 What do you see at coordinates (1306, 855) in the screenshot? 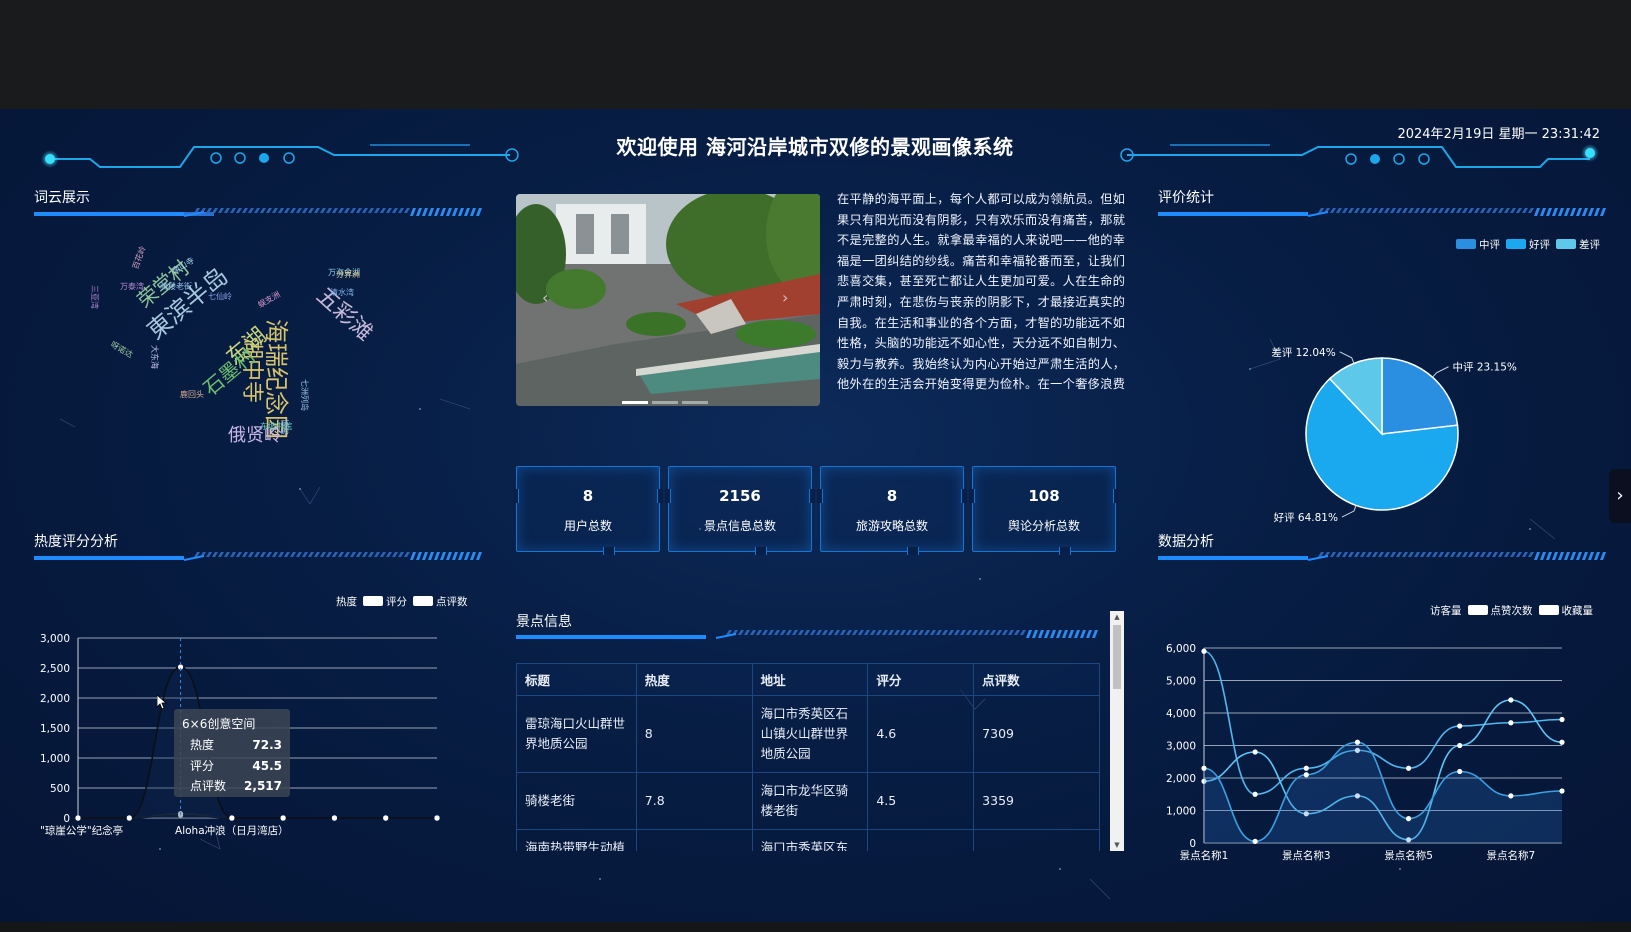
I see `x-tick-label: 景点名称3` at bounding box center [1306, 855].